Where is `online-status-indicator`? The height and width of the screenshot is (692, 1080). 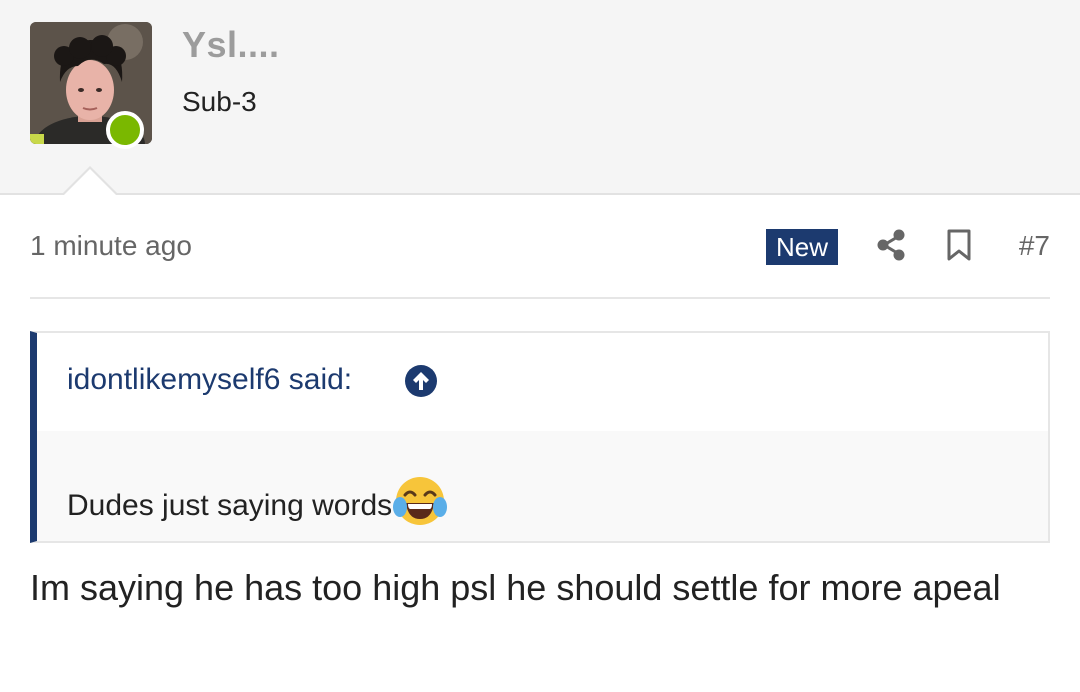 online-status-indicator is located at coordinates (125, 130).